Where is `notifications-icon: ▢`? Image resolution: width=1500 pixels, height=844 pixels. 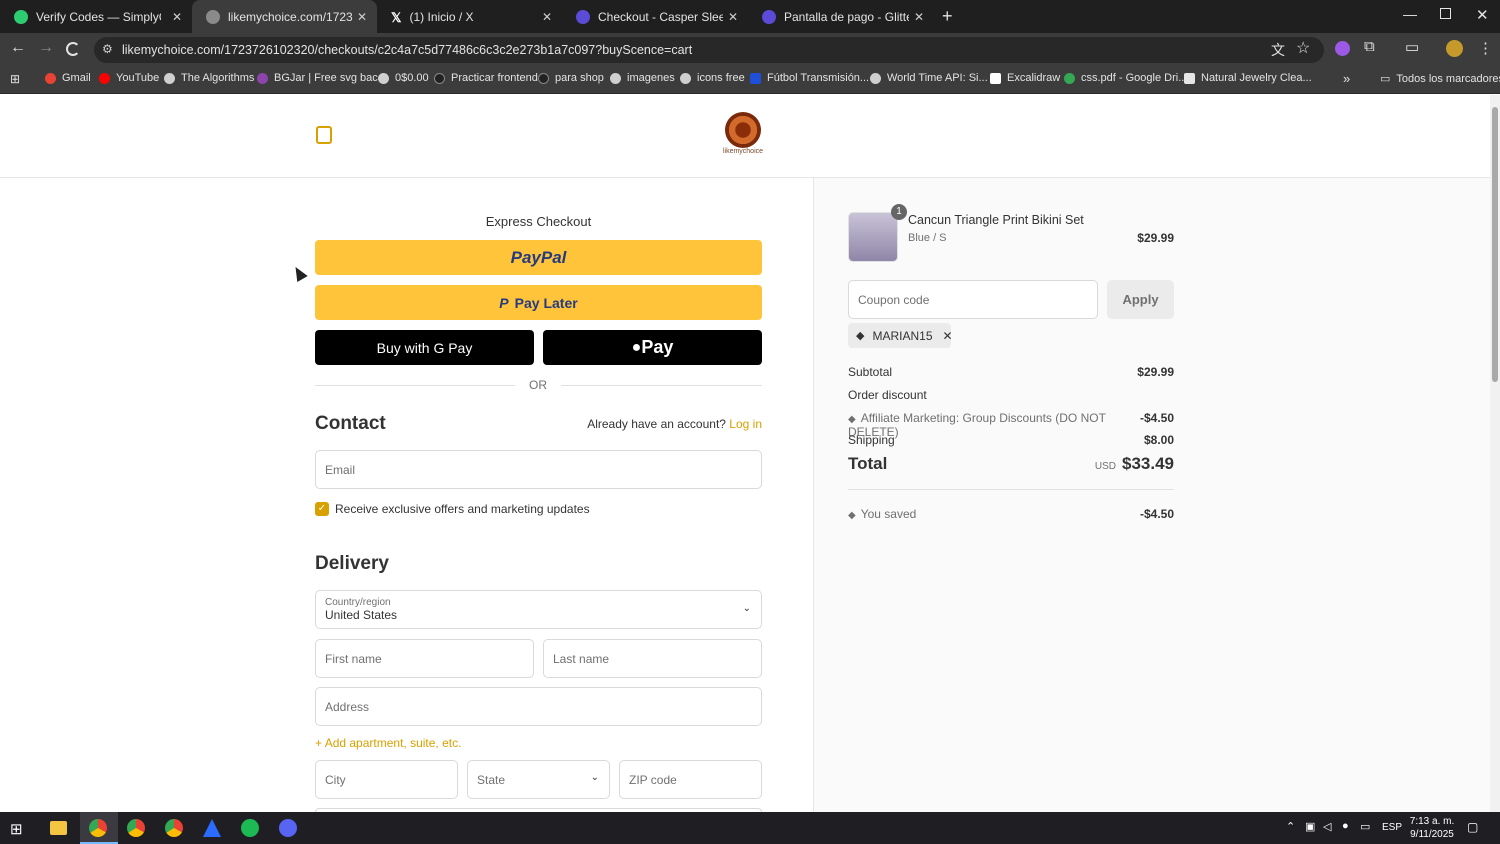 notifications-icon: ▢ is located at coordinates (1472, 827).